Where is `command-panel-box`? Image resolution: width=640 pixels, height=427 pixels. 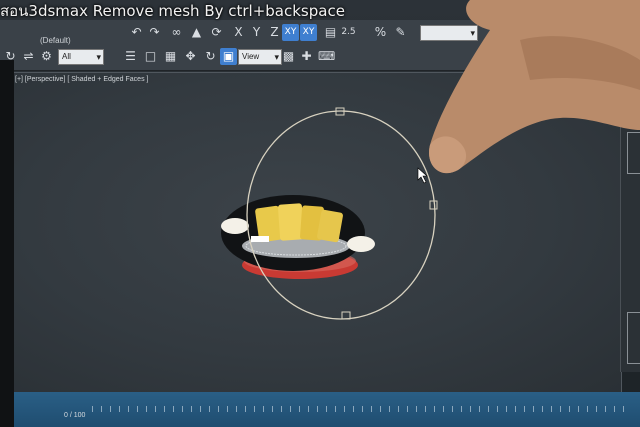
command-panel-box is located at coordinates (633, 153).